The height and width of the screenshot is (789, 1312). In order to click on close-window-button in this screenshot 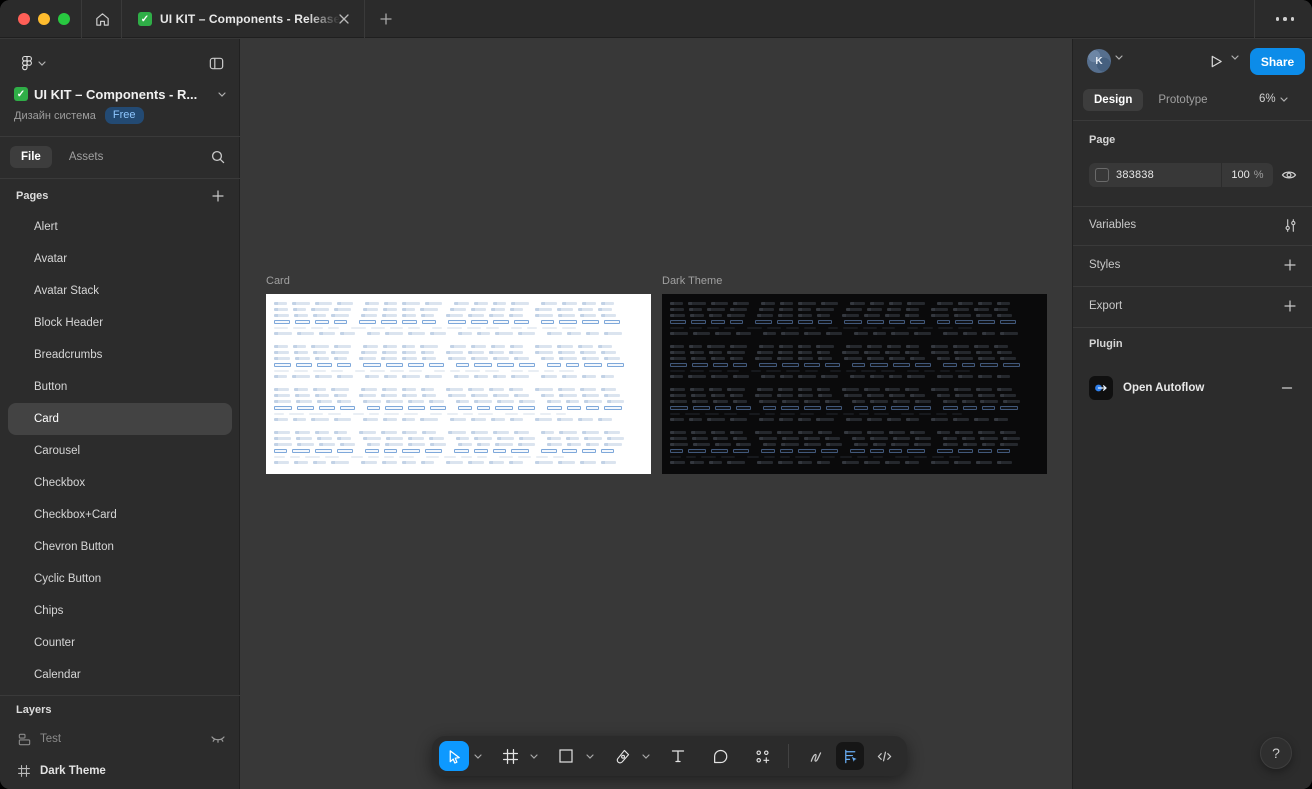, I will do `click(24, 19)`.